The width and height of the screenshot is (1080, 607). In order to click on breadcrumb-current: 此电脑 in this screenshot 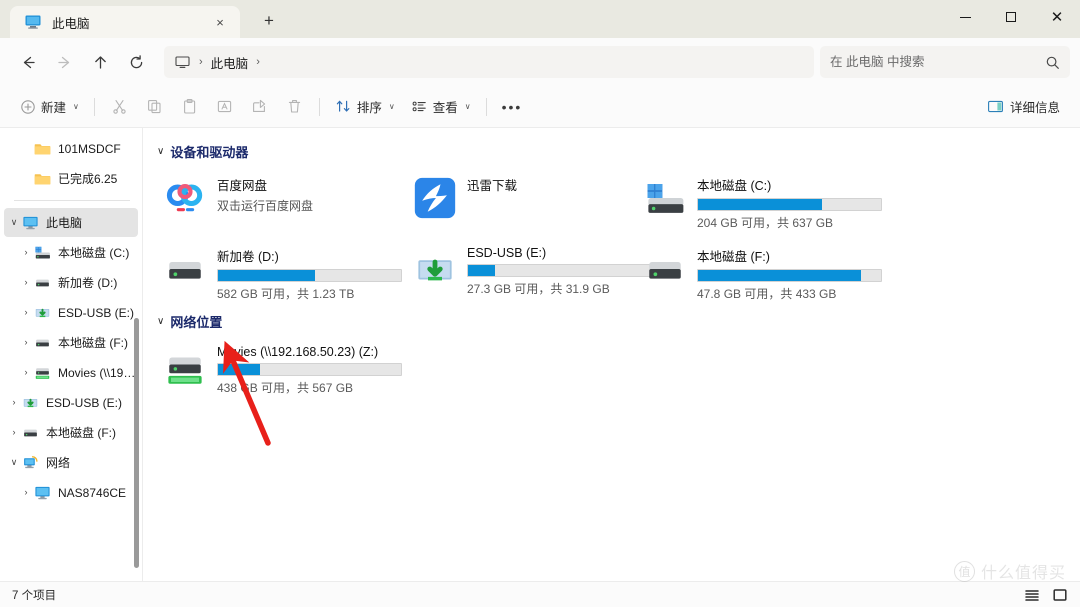, I will do `click(230, 62)`.